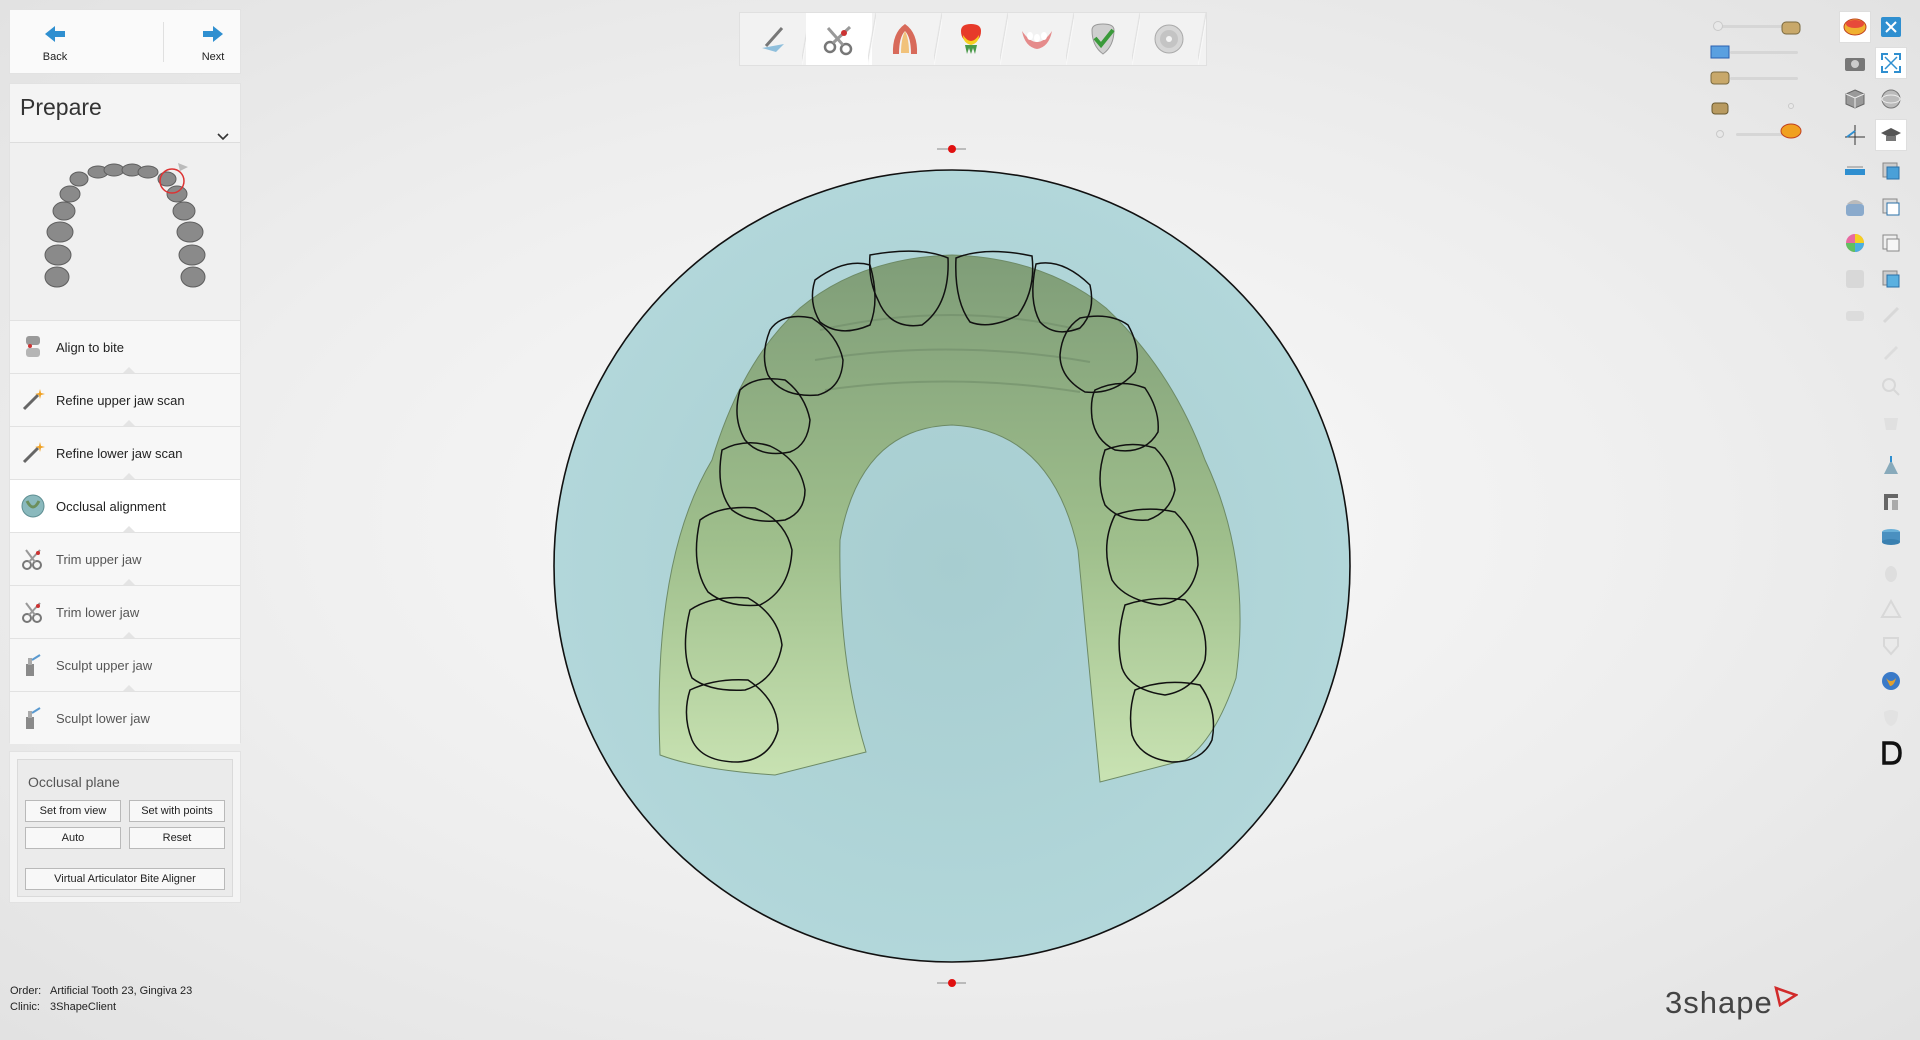  I want to click on auto-button: Auto, so click(73, 838).